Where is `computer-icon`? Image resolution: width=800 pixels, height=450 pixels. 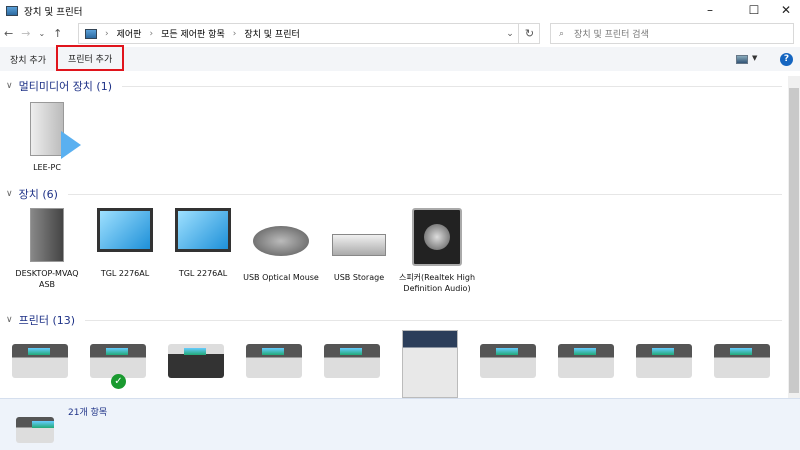
computer-icon is located at coordinates (47, 235).